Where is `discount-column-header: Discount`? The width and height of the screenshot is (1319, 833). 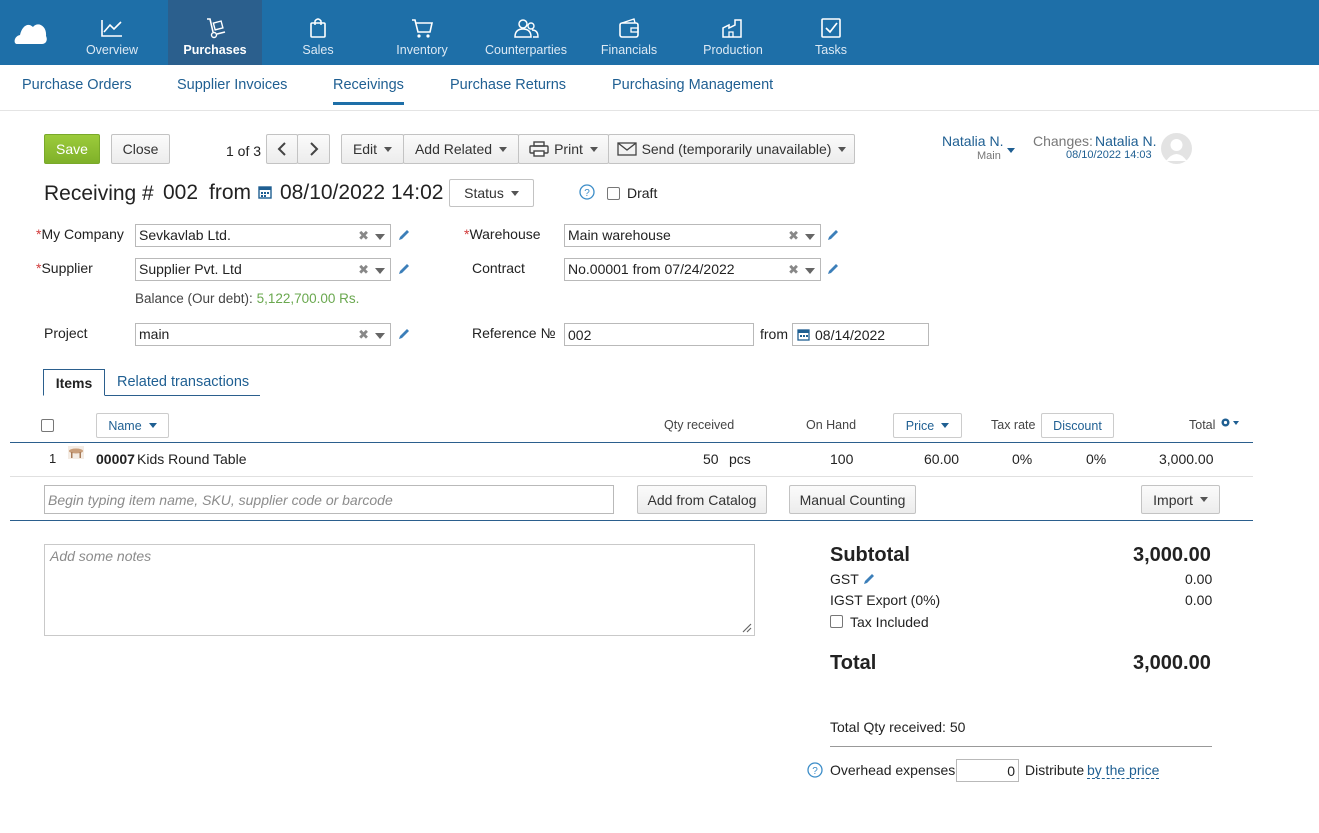
discount-column-header: Discount is located at coordinates (1077, 425).